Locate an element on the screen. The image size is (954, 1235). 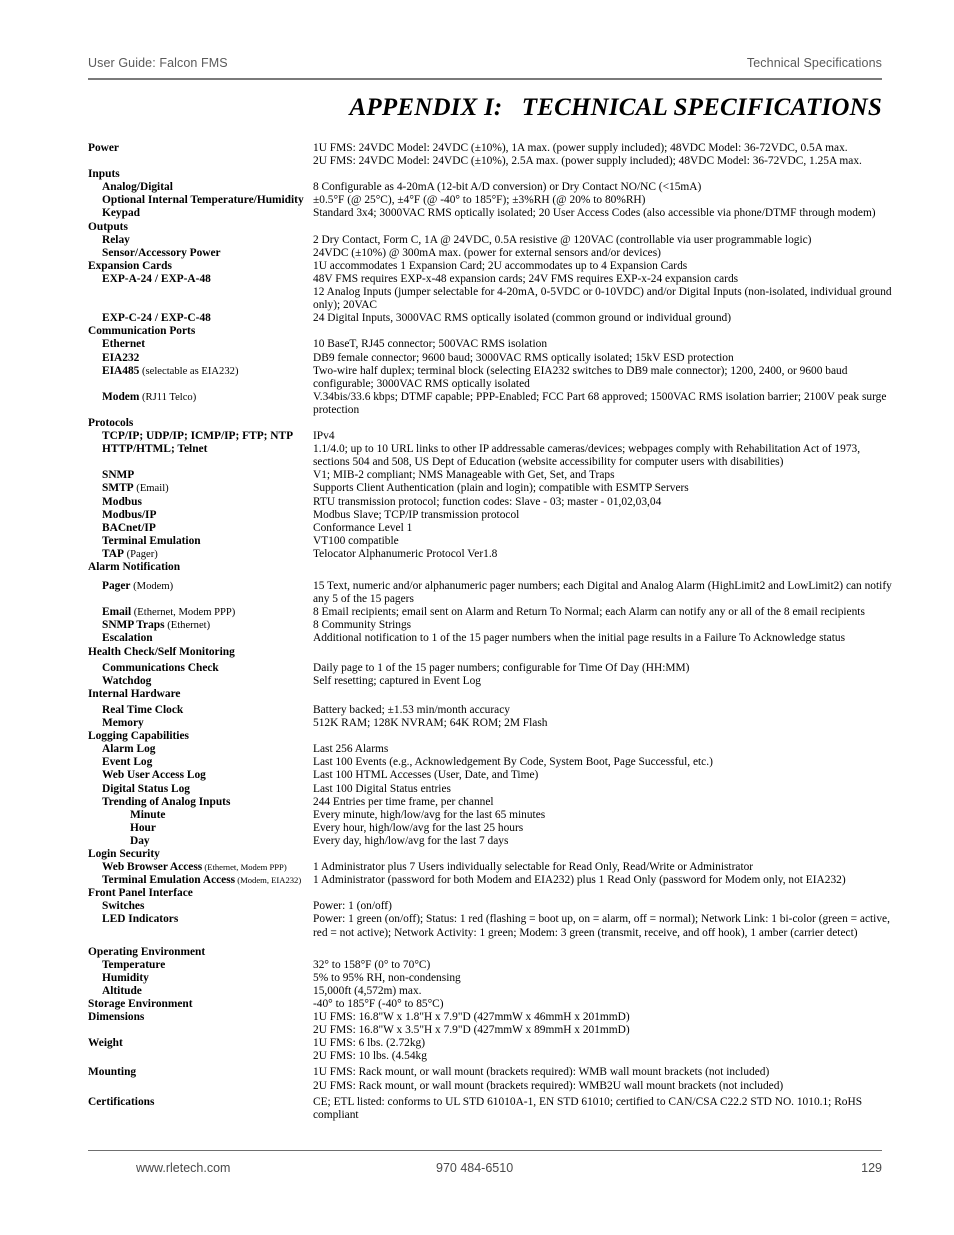
spec-label: Switches is located at coordinates (123, 906).